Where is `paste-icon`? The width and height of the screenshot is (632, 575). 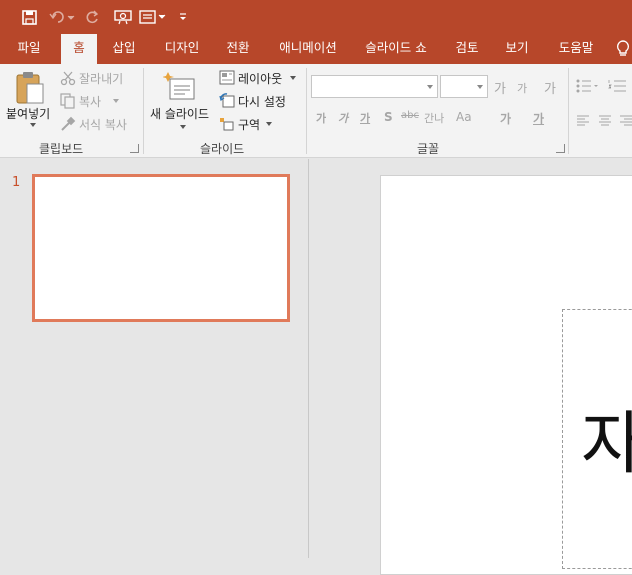
paste-icon is located at coordinates (30, 90).